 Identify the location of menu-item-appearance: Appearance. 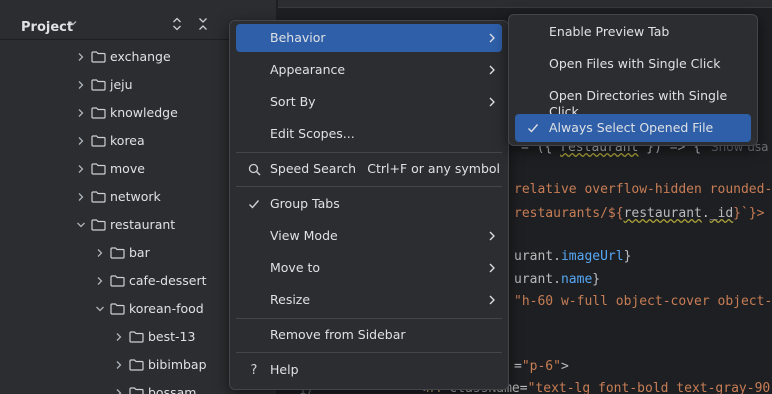
(369, 70).